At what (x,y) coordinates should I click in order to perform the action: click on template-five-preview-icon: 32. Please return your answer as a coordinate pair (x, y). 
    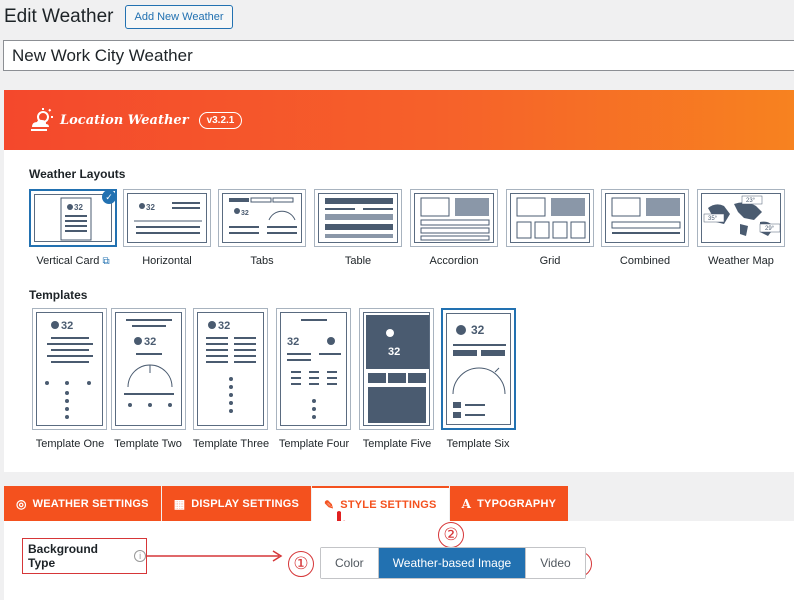
    Looking at the image, I should click on (397, 369).